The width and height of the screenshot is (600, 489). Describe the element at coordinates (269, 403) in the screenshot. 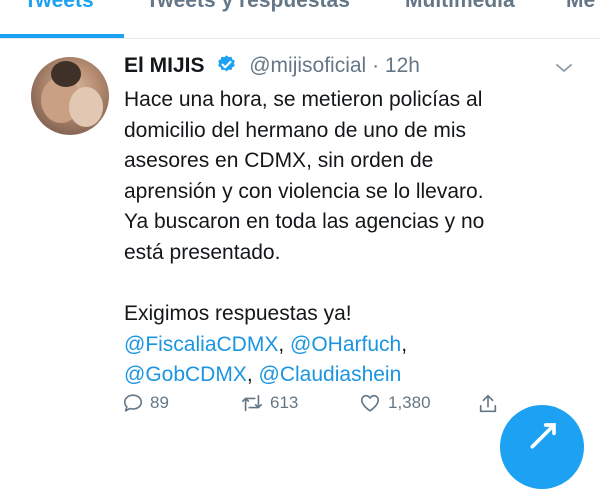

I see `retweet-button: 613` at that location.